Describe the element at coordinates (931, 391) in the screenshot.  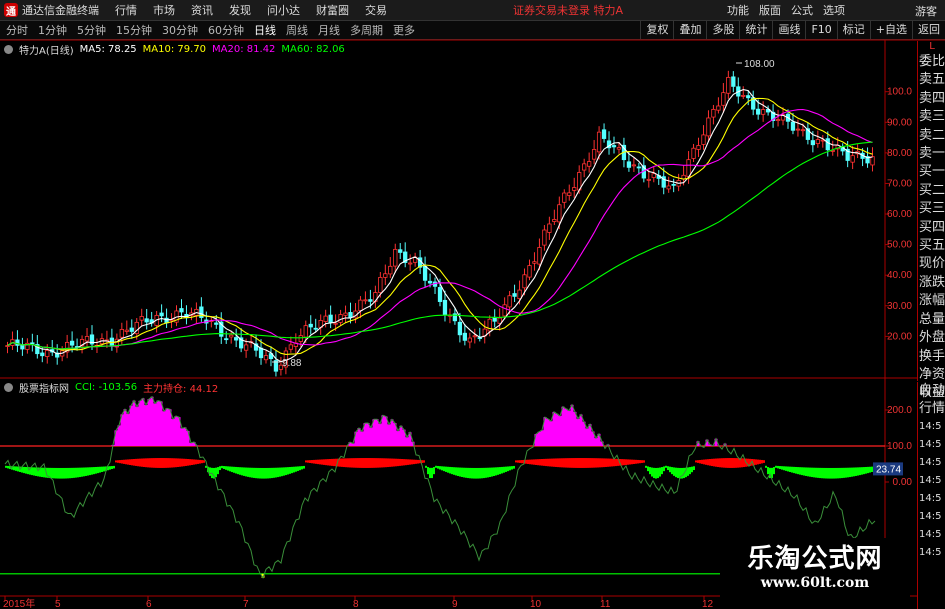
I see `tab-auto: 自动` at that location.